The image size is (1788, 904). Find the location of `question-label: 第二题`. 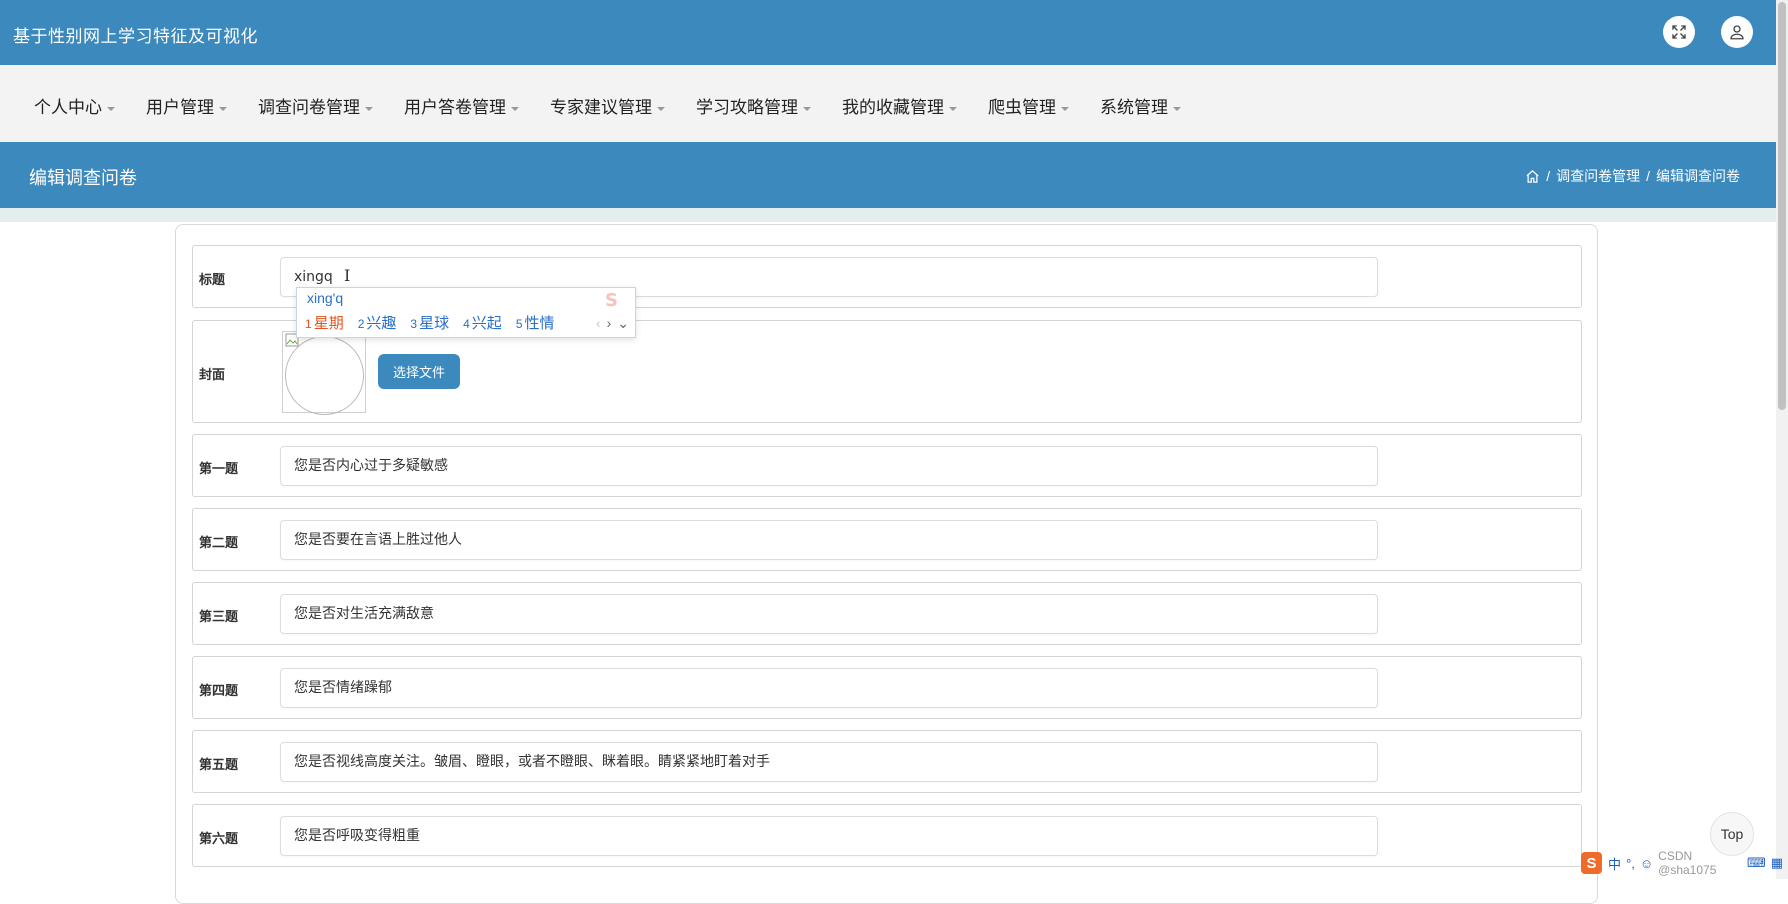

question-label: 第二题 is located at coordinates (219, 542).